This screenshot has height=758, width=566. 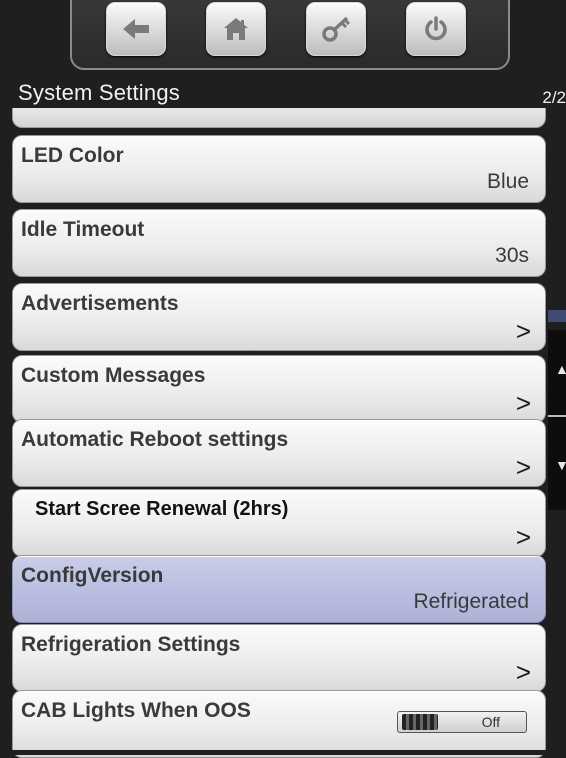 I want to click on power-icon, so click(x=436, y=28).